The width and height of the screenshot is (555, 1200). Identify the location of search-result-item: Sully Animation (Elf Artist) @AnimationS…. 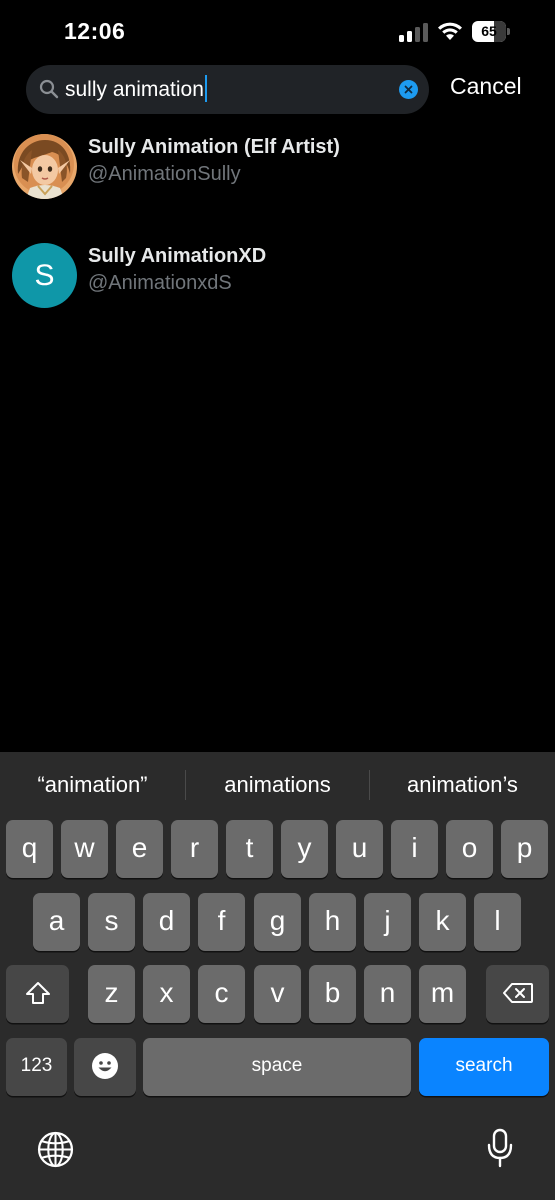
(277, 179).